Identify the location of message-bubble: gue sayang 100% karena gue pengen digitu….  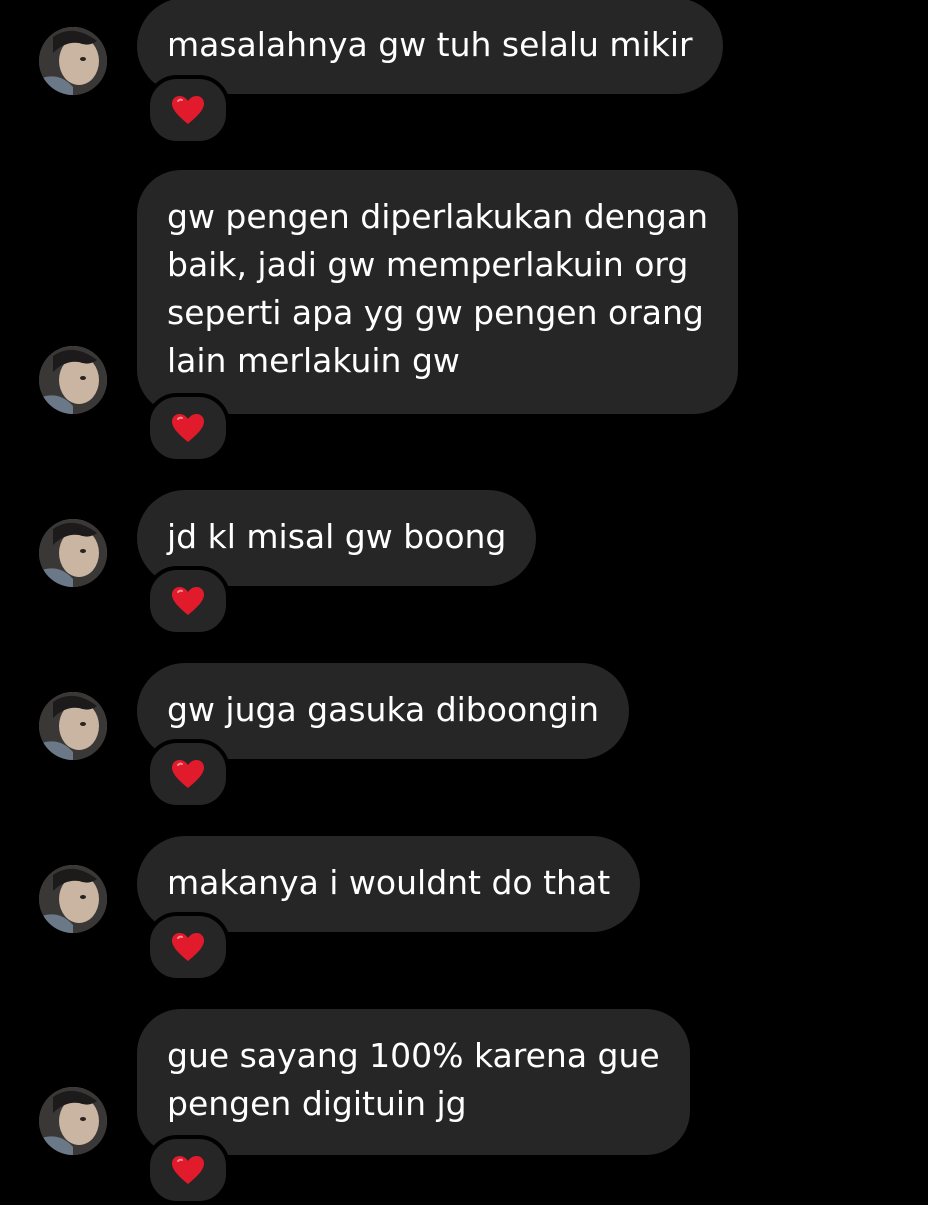
(413, 1082).